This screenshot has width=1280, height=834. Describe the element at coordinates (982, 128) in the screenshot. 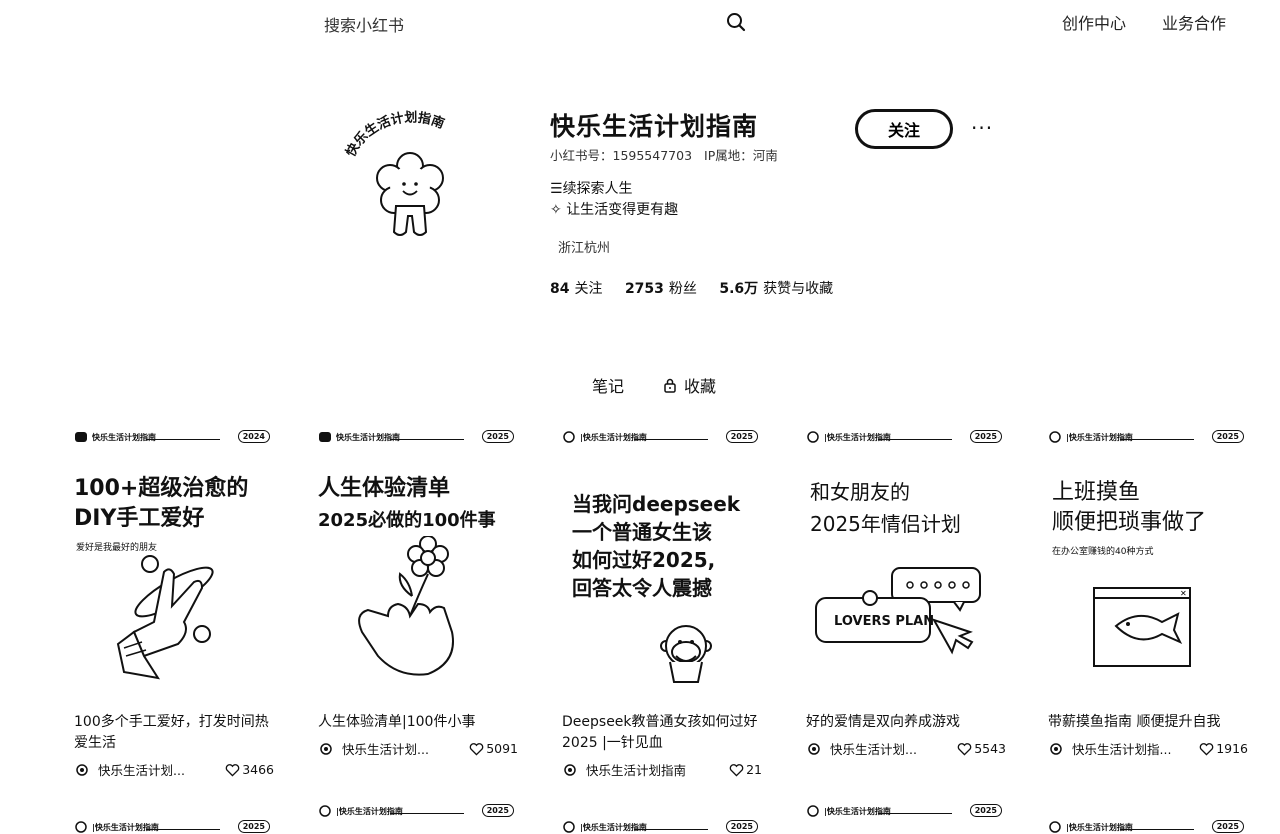

I see `more-options-button: ···` at that location.